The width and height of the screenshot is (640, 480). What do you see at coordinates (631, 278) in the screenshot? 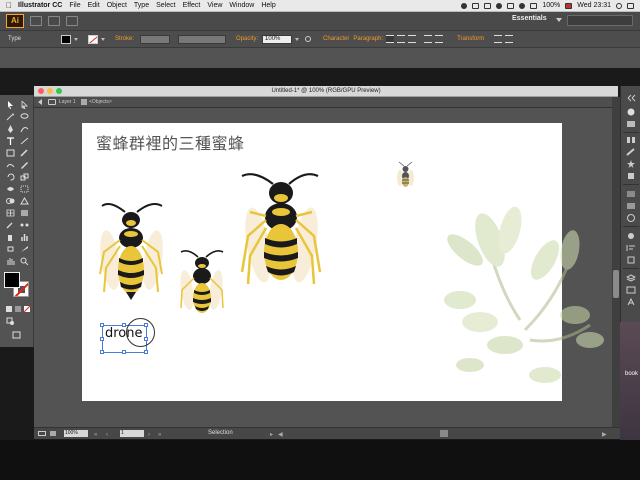
I see `layers-icon` at bounding box center [631, 278].